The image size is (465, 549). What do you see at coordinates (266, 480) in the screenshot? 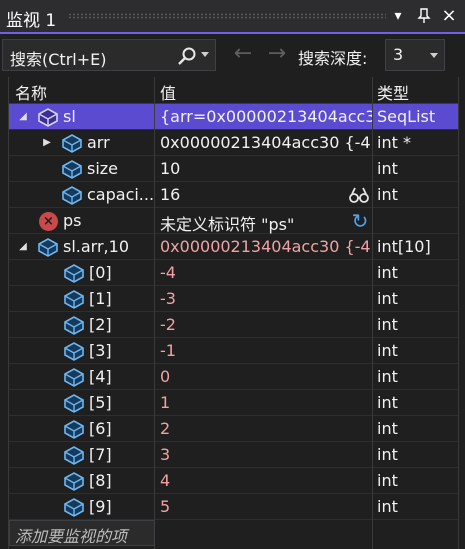
I see `watch-value: 4` at bounding box center [266, 480].